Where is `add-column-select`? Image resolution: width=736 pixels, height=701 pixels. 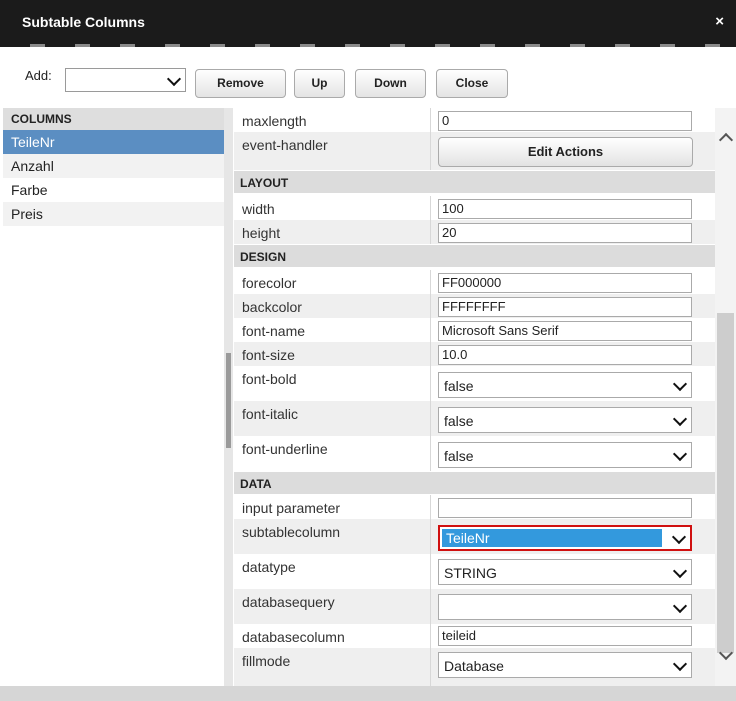 add-column-select is located at coordinates (125, 80).